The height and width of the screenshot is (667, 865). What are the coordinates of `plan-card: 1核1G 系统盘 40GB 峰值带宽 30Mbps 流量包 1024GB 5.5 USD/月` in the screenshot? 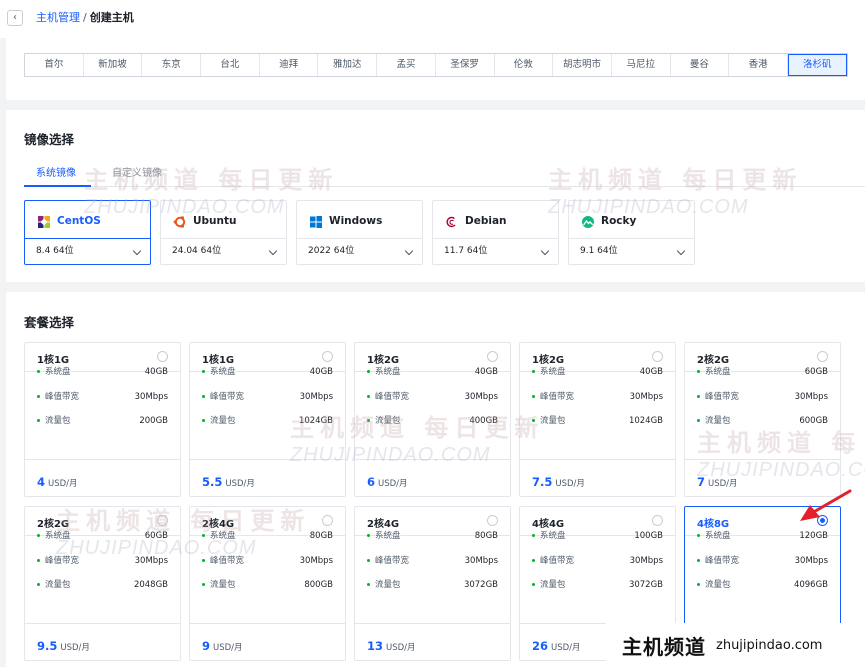 It's located at (267, 419).